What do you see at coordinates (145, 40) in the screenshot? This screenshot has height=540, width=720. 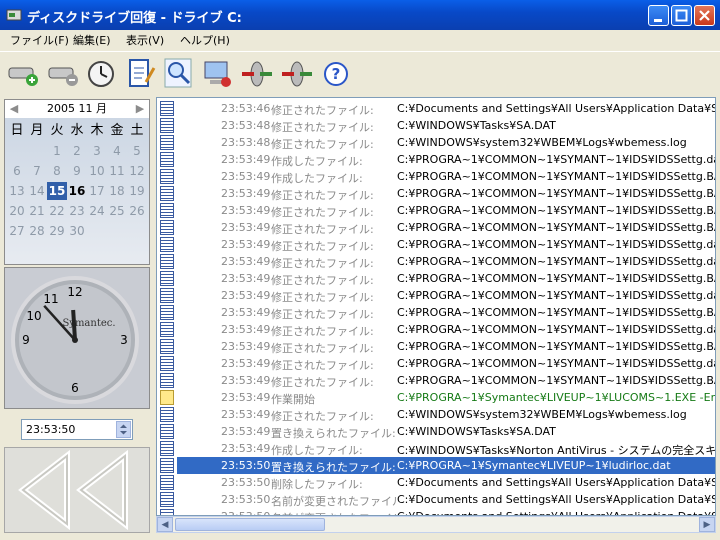 I see `menu-view: 表示(V)` at bounding box center [145, 40].